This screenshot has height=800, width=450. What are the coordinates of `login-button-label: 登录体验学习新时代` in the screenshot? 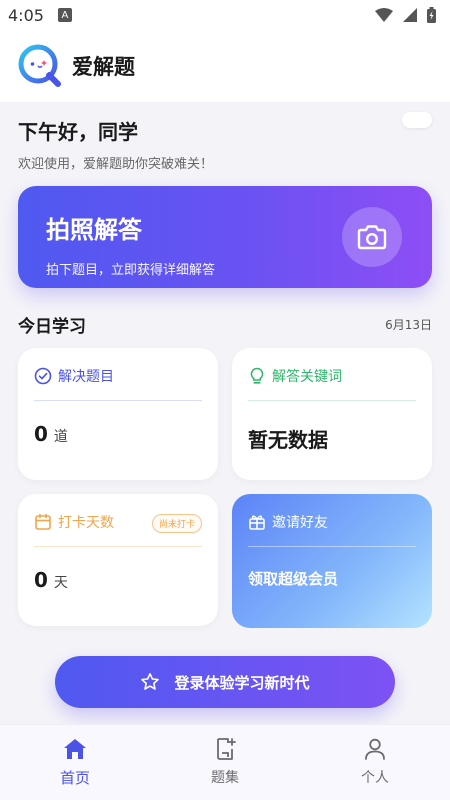 It's located at (242, 682).